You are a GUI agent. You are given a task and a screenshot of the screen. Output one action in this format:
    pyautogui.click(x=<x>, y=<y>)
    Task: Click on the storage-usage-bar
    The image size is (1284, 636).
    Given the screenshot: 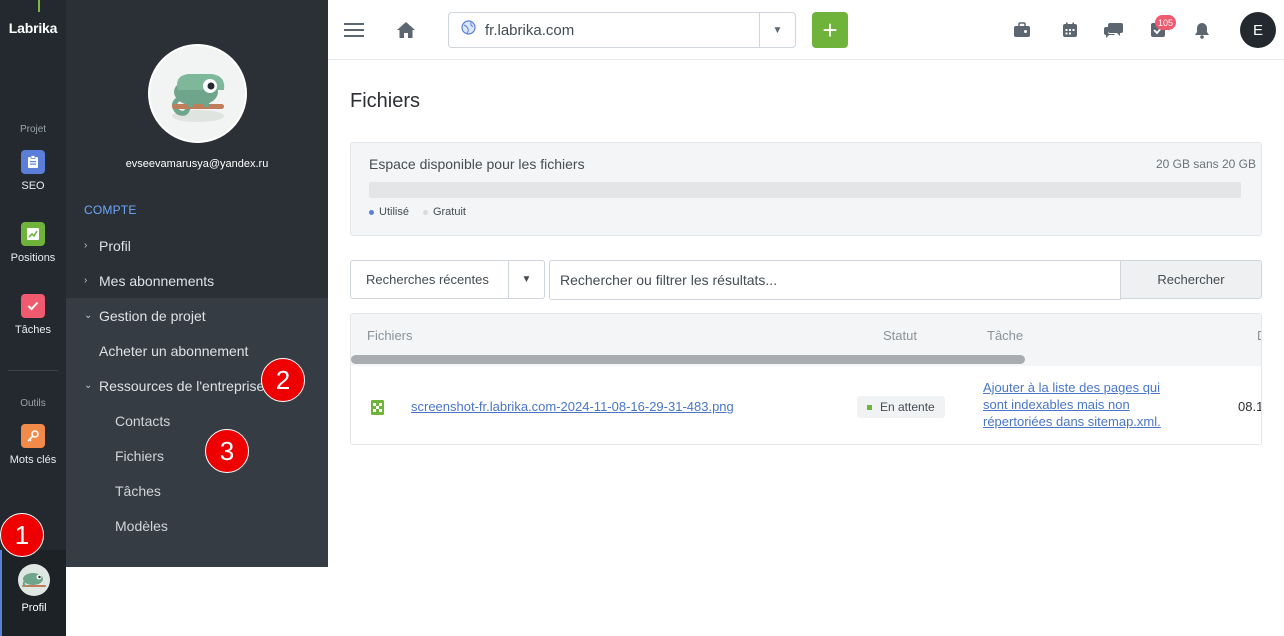 What is the action you would take?
    pyautogui.click(x=805, y=190)
    